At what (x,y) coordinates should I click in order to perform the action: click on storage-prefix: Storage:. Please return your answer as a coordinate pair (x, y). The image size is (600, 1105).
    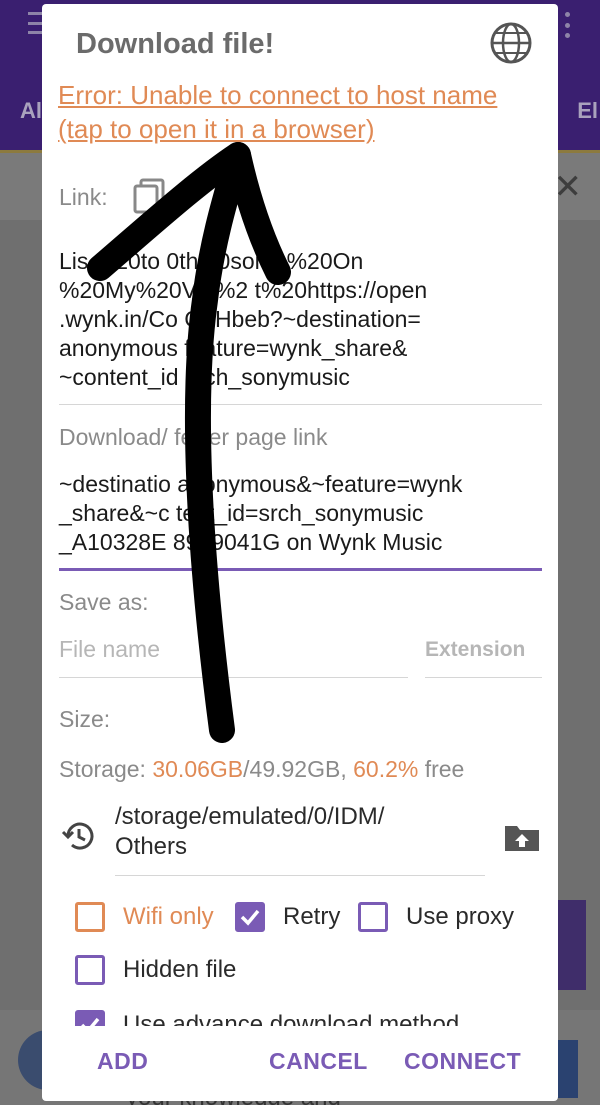
    Looking at the image, I should click on (106, 769).